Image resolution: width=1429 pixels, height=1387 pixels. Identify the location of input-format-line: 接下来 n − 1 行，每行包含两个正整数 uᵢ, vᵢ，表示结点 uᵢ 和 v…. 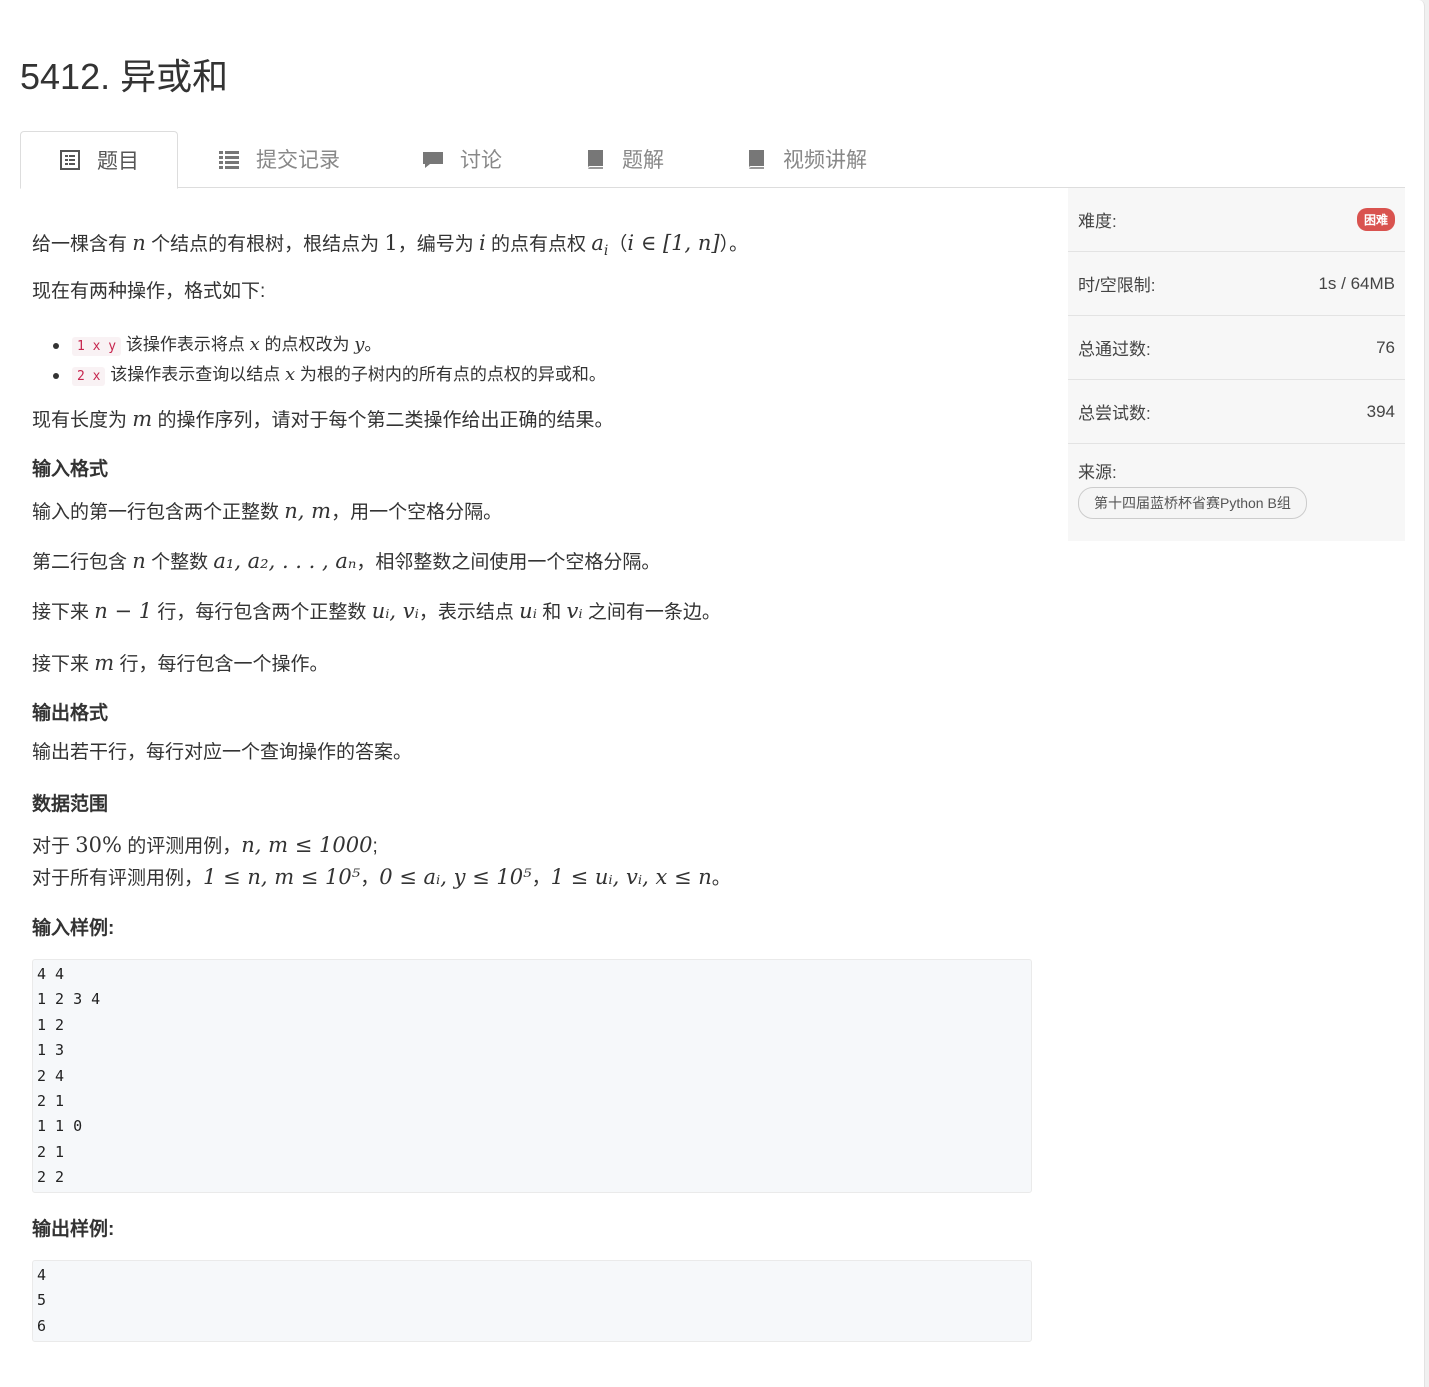
(376, 611).